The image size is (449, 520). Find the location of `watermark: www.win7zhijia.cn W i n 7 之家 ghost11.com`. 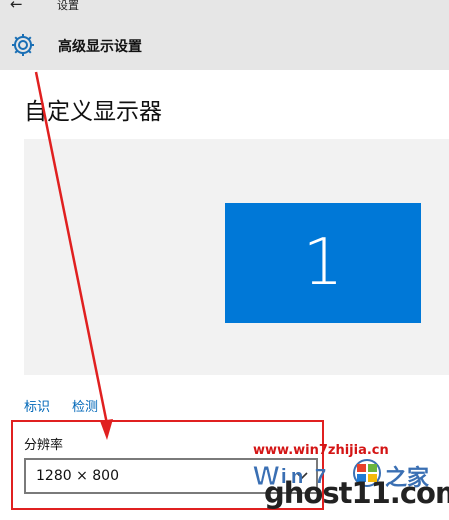

watermark: www.win7zhijia.cn W i n 7 之家 ghost11.com is located at coordinates (350, 481).